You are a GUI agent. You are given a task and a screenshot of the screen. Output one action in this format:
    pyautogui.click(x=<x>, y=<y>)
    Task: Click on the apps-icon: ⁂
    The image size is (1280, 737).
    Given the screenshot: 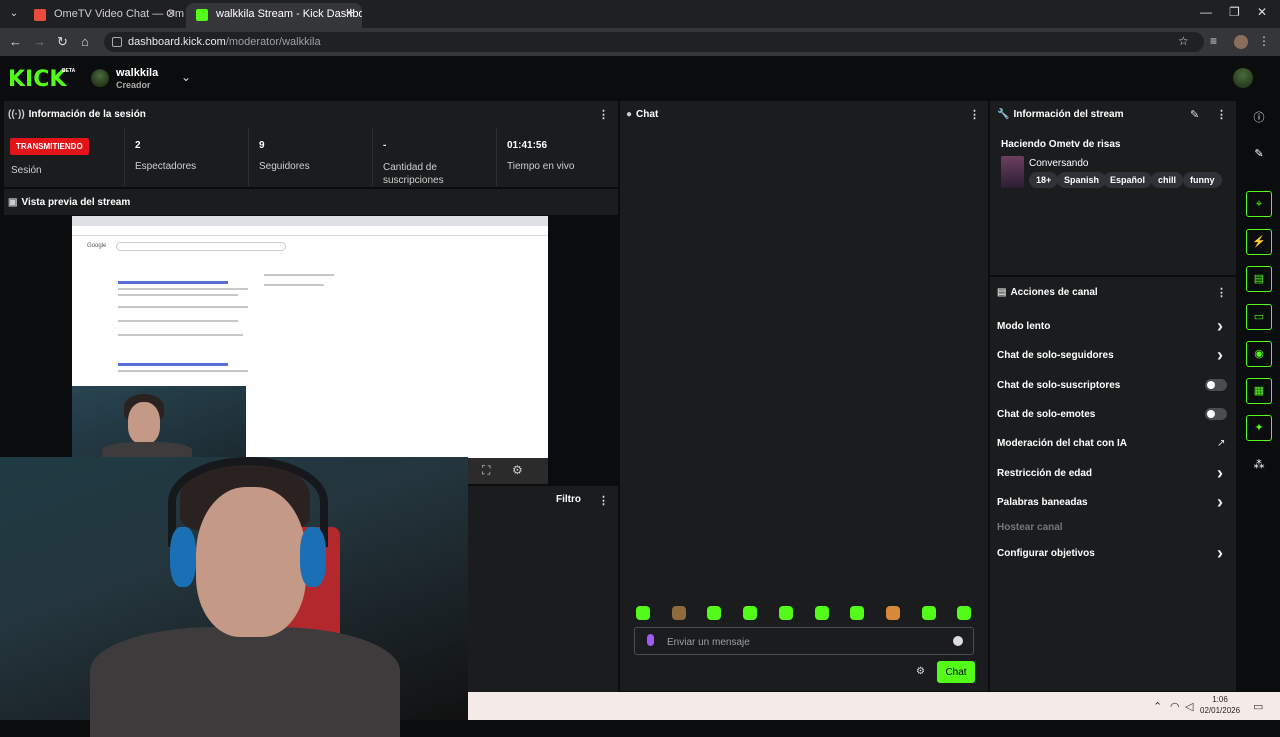 What is the action you would take?
    pyautogui.click(x=1259, y=466)
    